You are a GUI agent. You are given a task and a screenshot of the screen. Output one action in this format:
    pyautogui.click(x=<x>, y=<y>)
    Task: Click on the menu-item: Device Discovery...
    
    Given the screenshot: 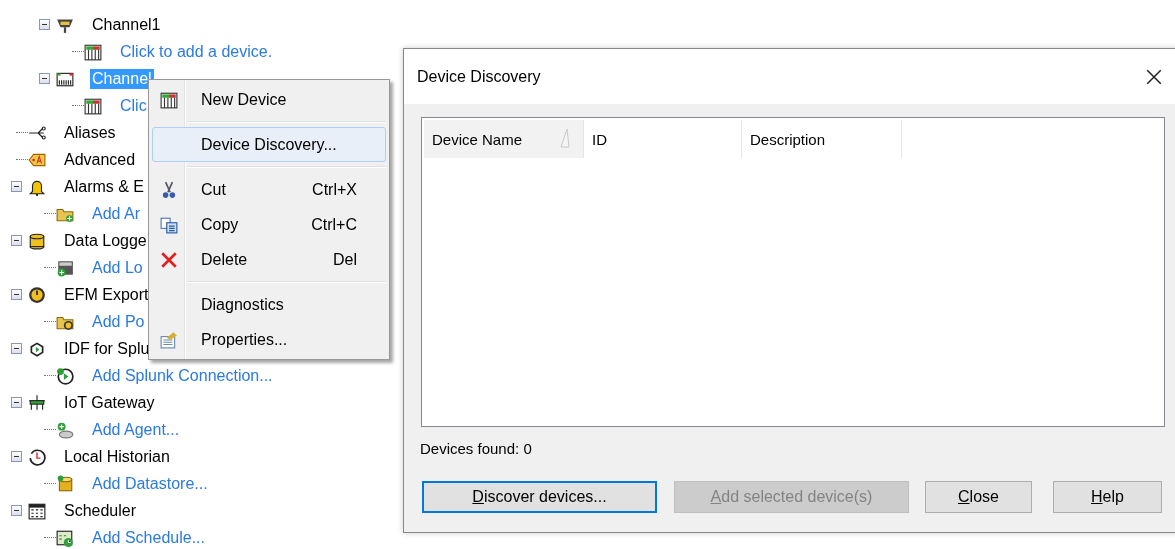 What is the action you would take?
    pyautogui.click(x=269, y=144)
    